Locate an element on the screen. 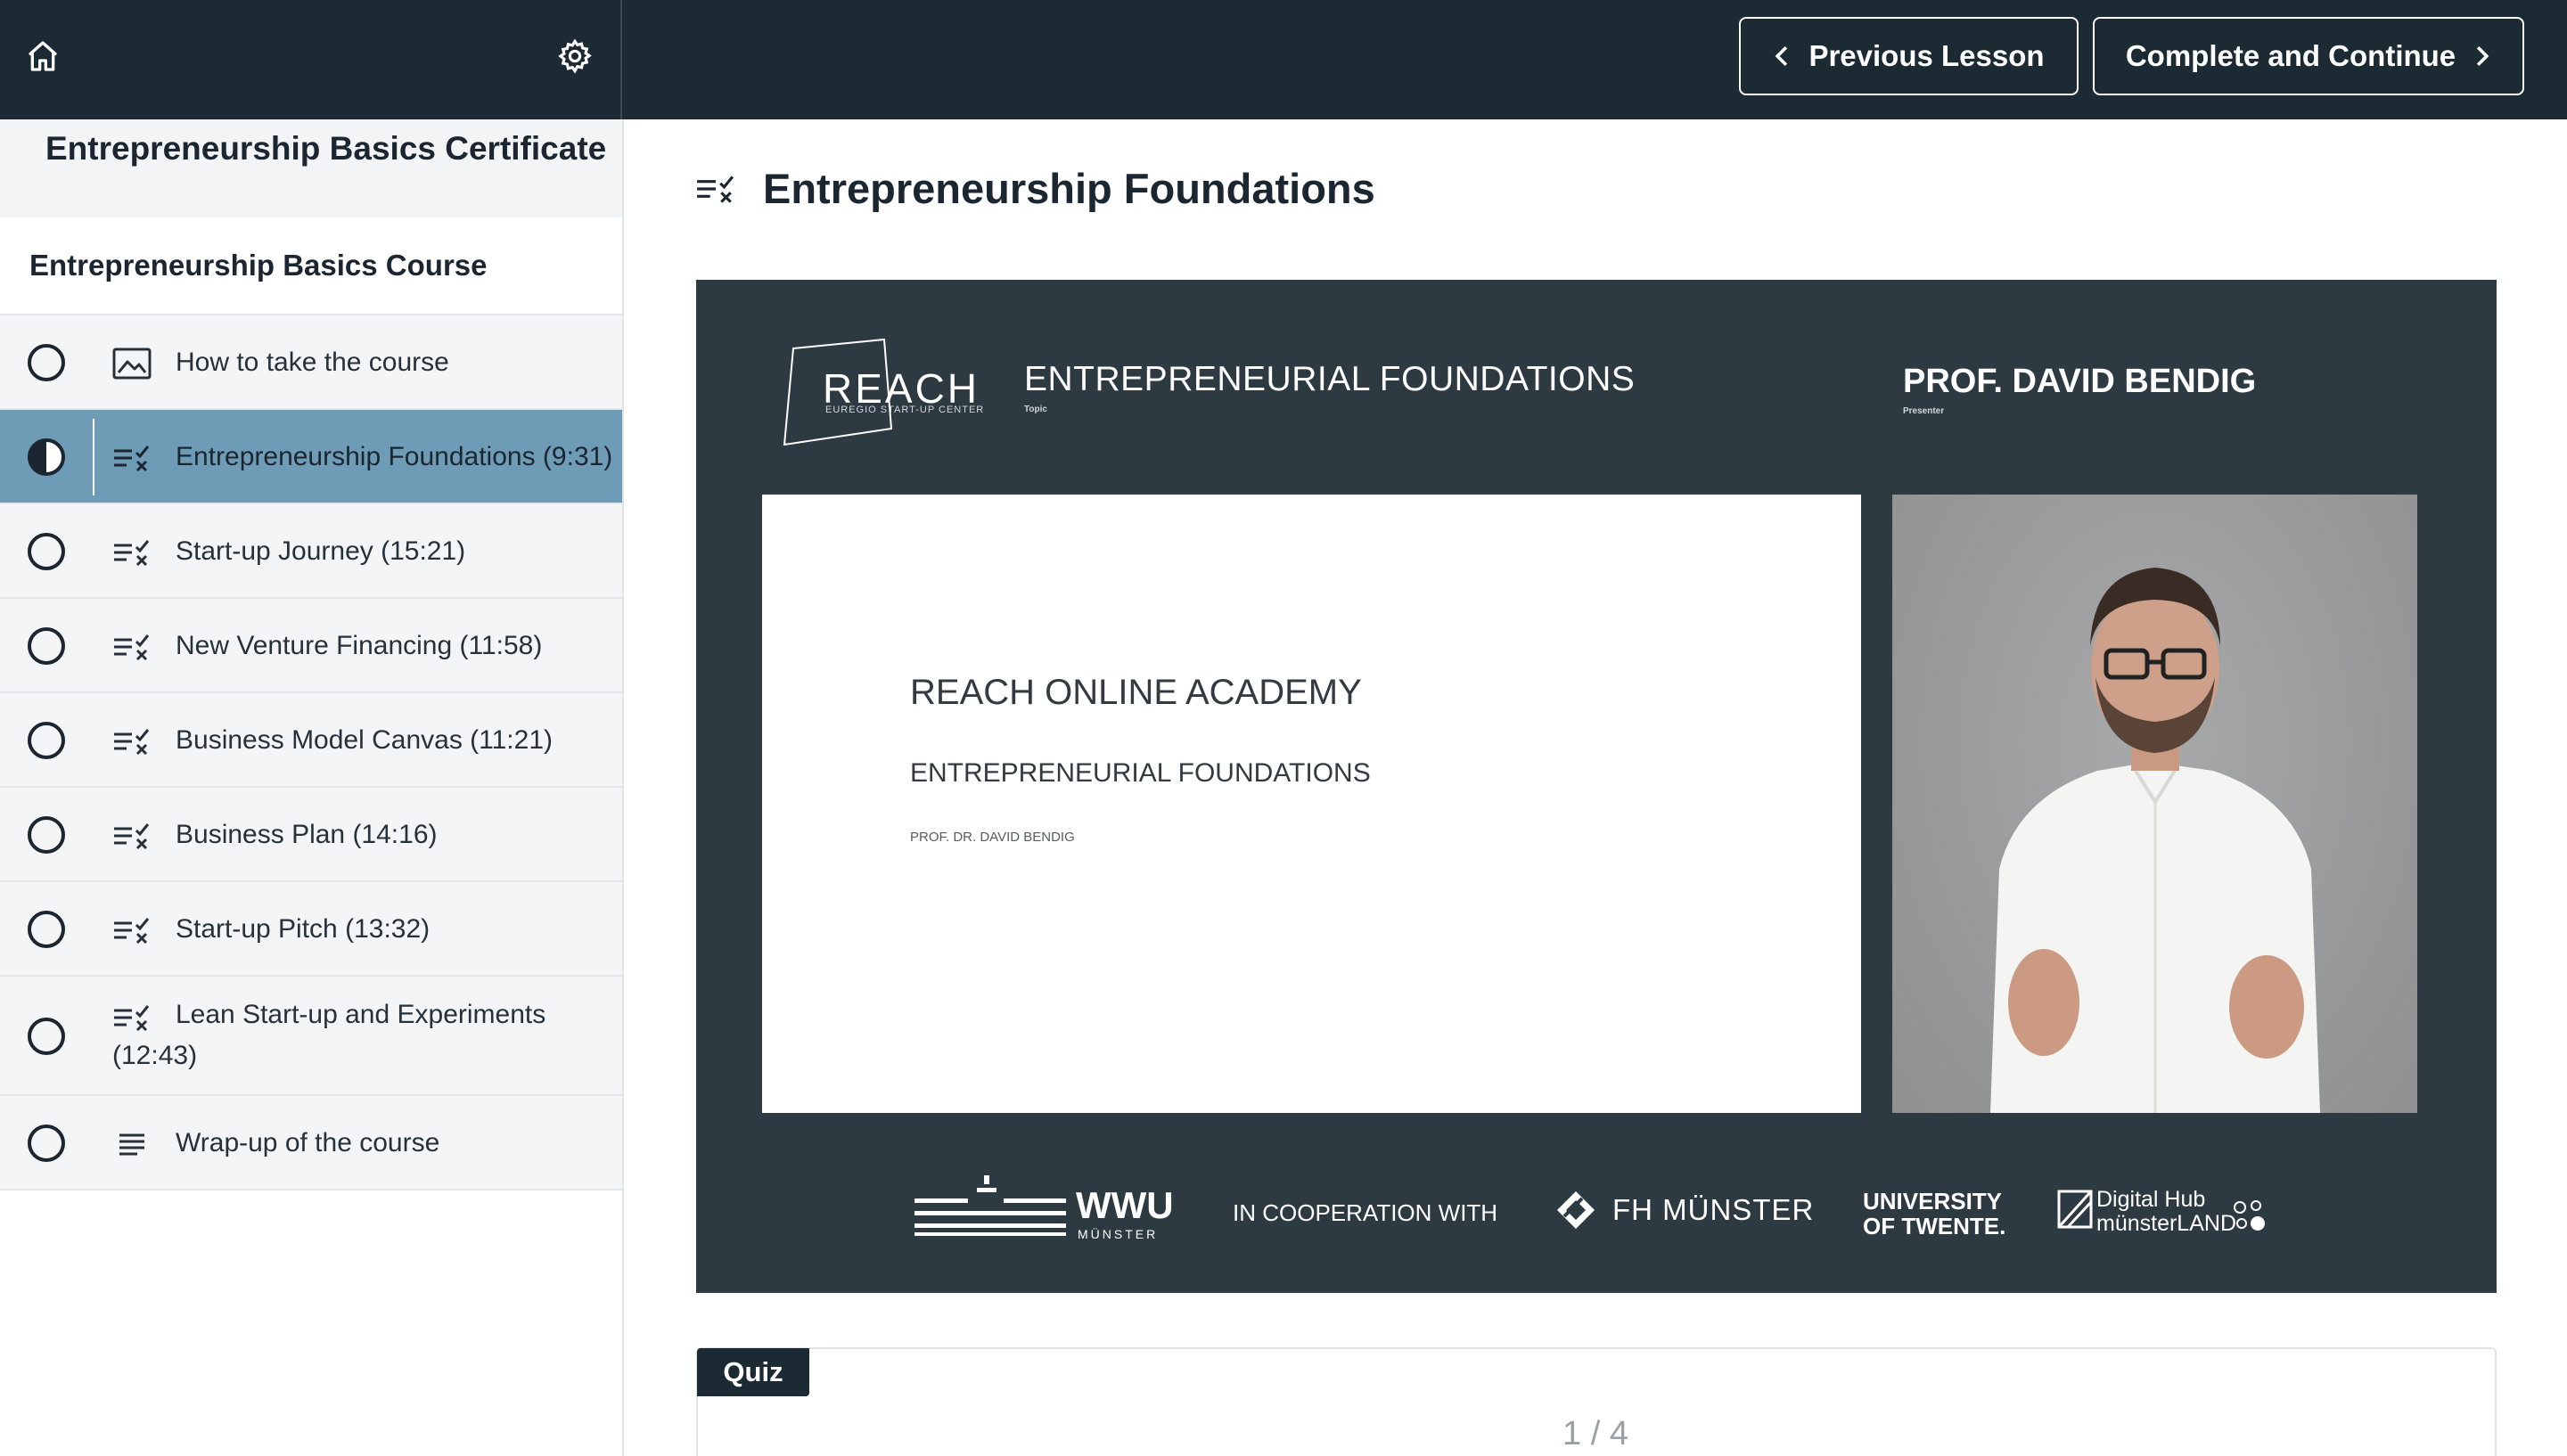  digital-hub-logo-icon is located at coordinates (2075, 1209).